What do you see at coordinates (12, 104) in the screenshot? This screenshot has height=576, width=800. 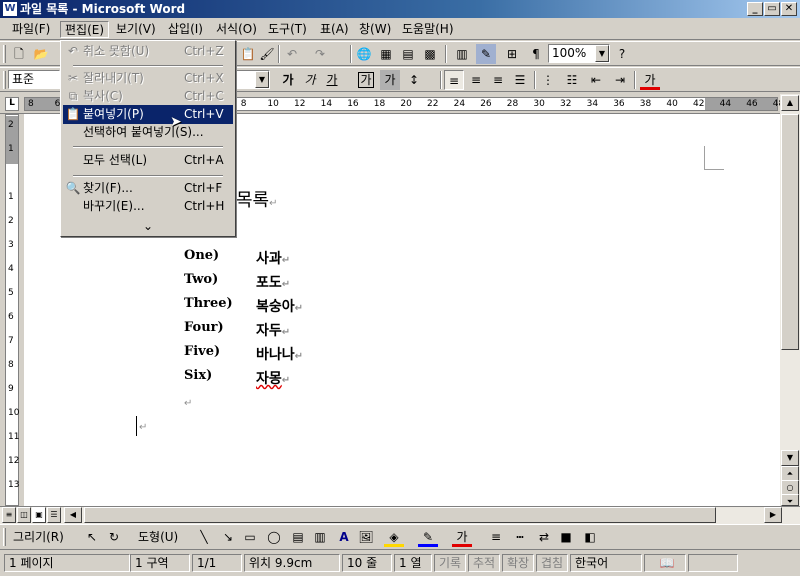 I see `tab-selector: L` at bounding box center [12, 104].